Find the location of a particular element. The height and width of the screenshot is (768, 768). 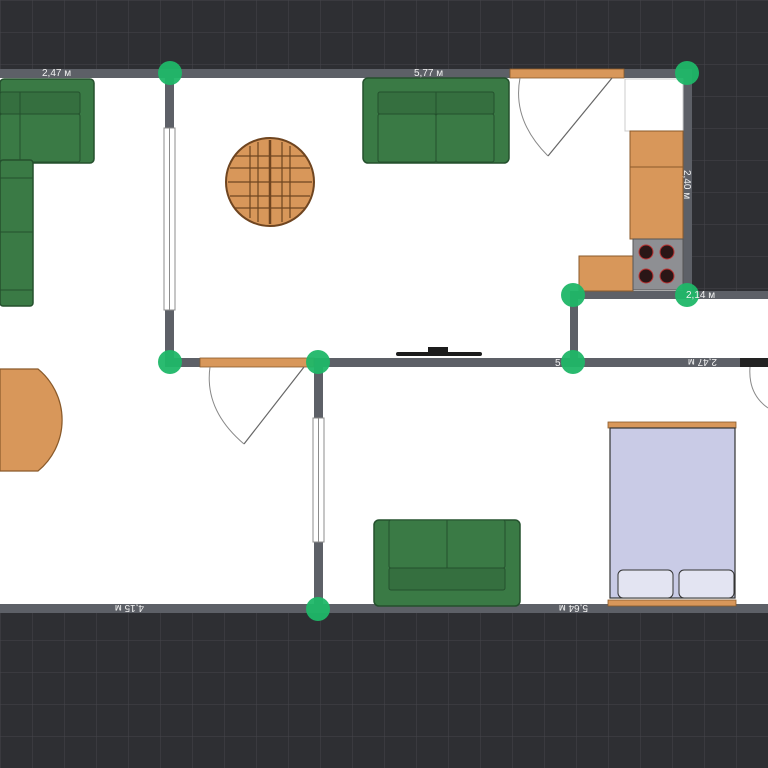

dimension-label: 2,40 м is located at coordinates (686, 184).